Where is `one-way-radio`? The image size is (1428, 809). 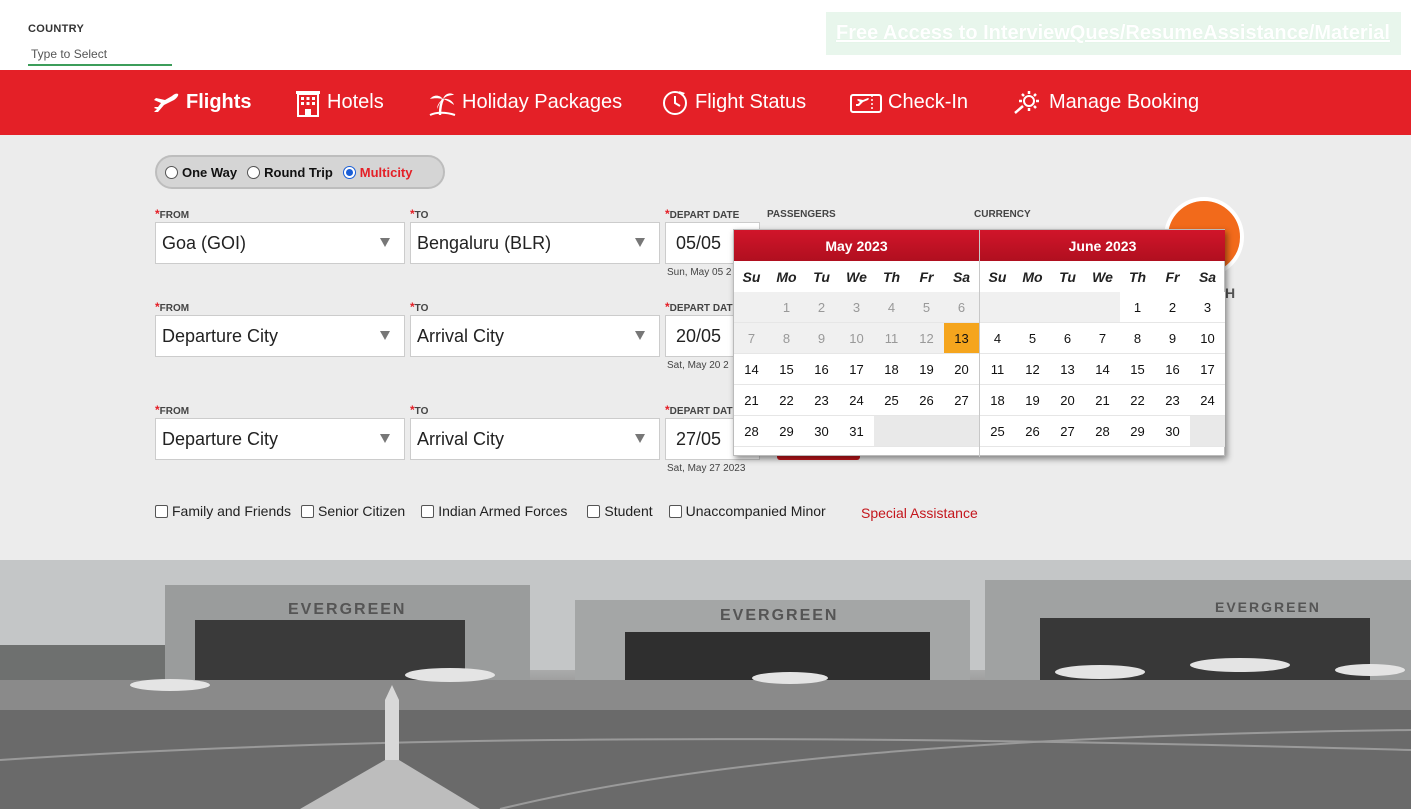 one-way-radio is located at coordinates (171, 172).